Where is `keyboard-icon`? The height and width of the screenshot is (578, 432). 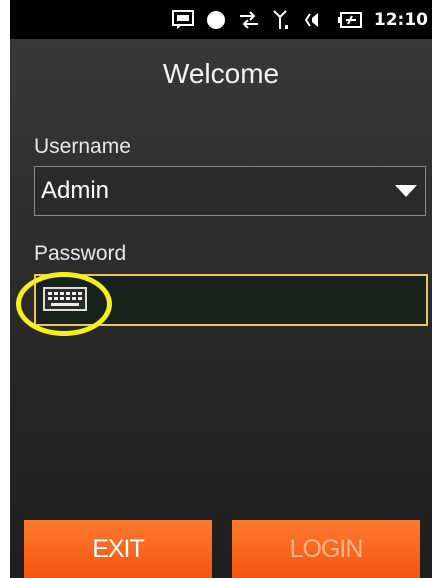 keyboard-icon is located at coordinates (65, 299).